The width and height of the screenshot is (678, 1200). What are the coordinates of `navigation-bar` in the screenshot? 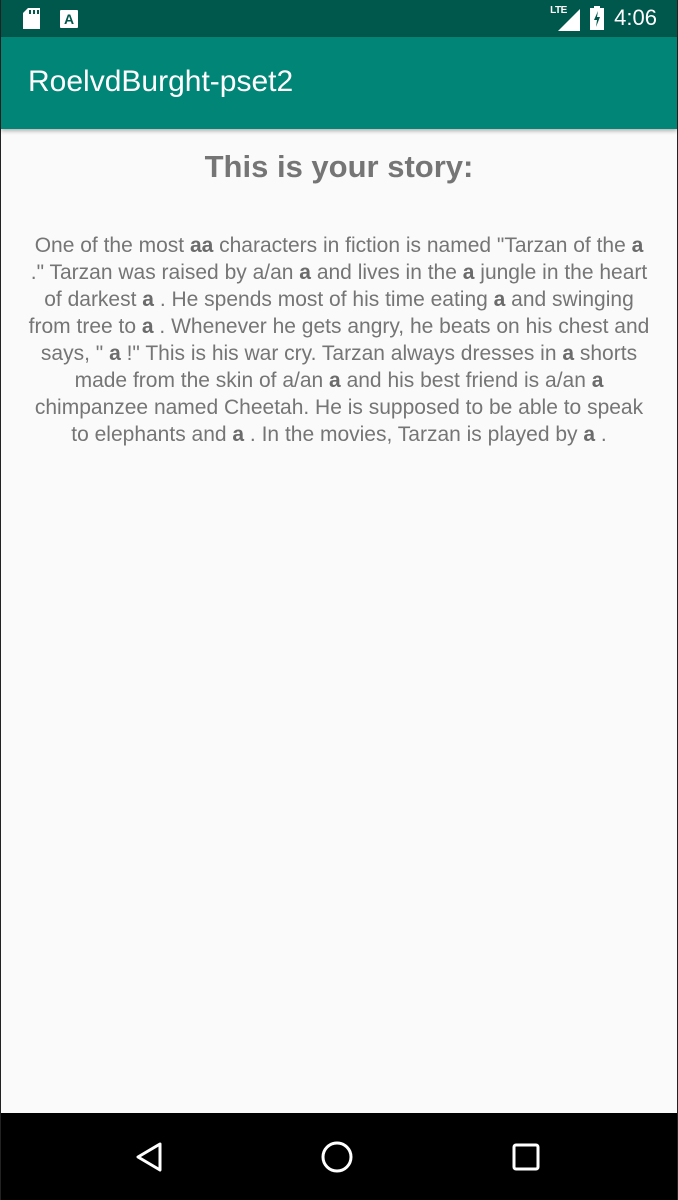 It's located at (339, 1156).